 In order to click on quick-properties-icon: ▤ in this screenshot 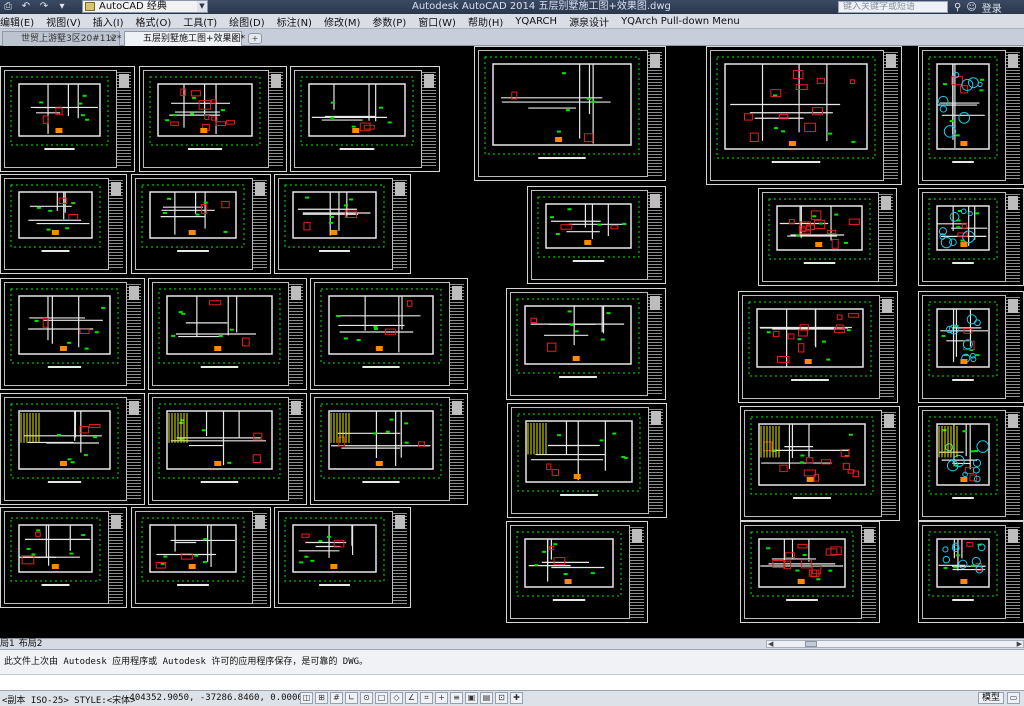, I will do `click(486, 698)`.